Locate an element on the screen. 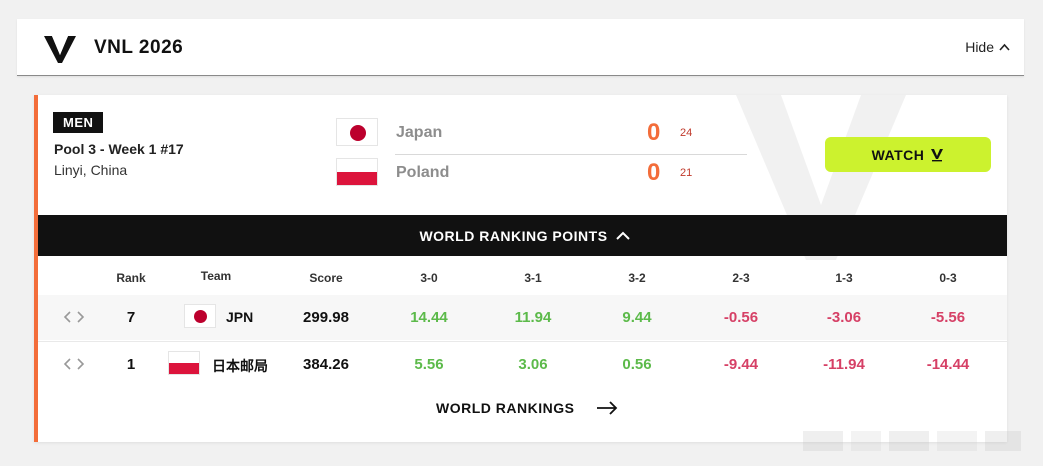  column-header-3-2: 3-2 is located at coordinates (637, 278).